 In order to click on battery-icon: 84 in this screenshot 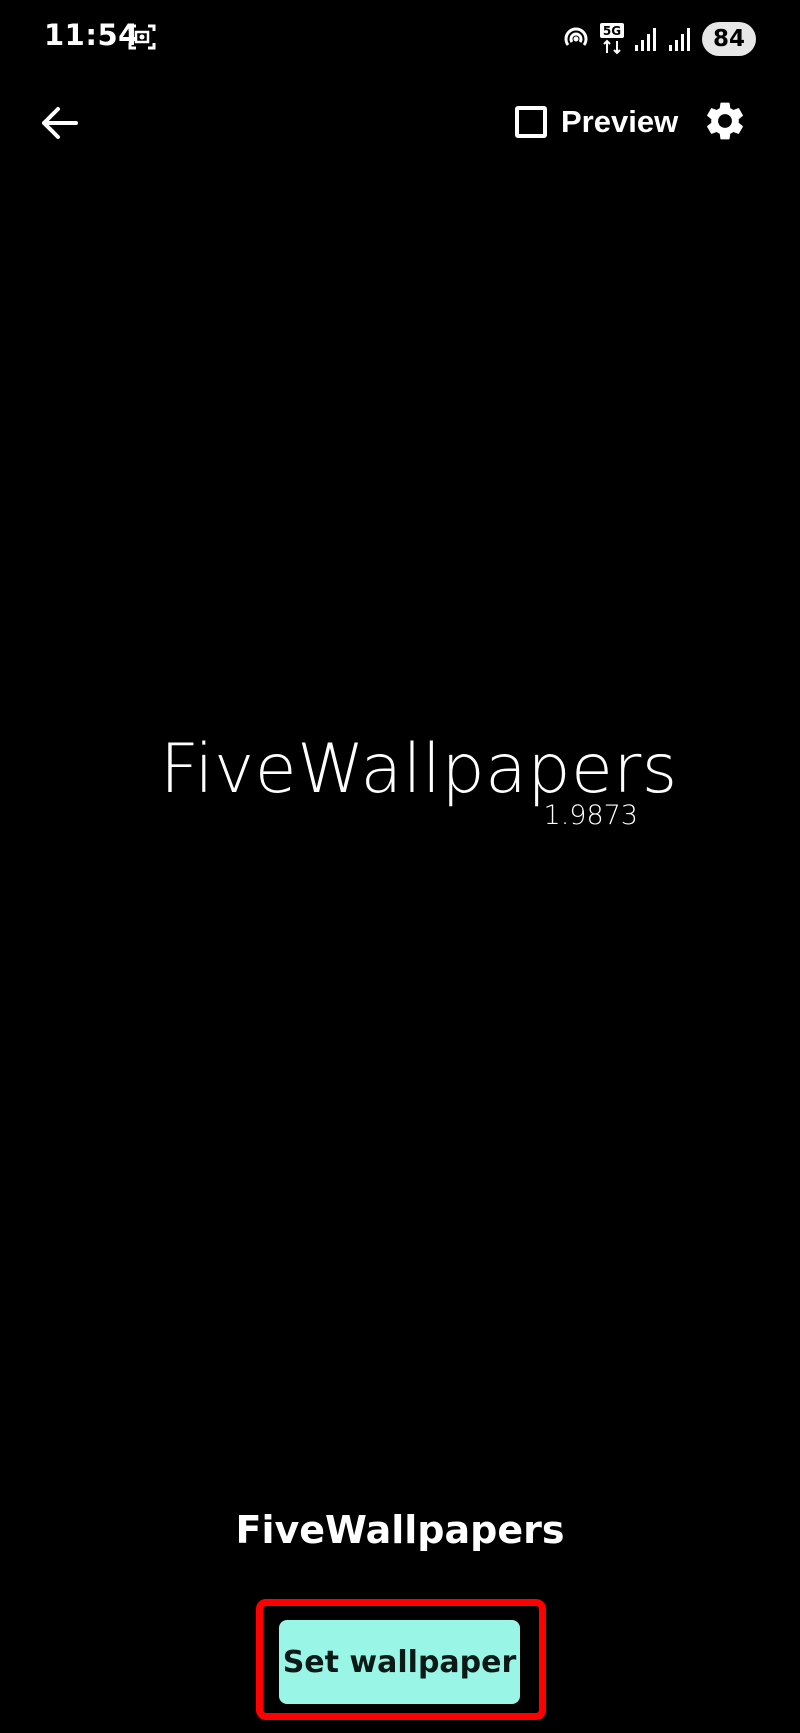, I will do `click(729, 39)`.